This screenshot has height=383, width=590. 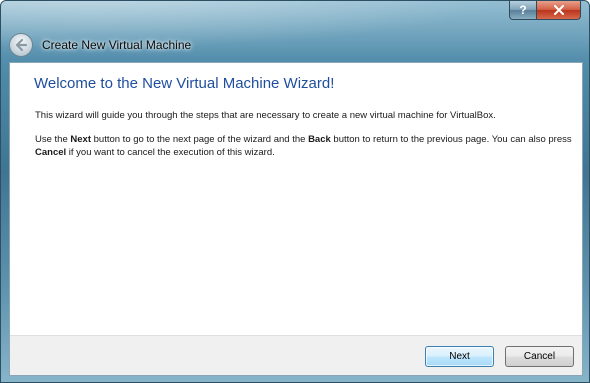 What do you see at coordinates (117, 45) in the screenshot?
I see `wizard-title: Create New Virtual Machine` at bounding box center [117, 45].